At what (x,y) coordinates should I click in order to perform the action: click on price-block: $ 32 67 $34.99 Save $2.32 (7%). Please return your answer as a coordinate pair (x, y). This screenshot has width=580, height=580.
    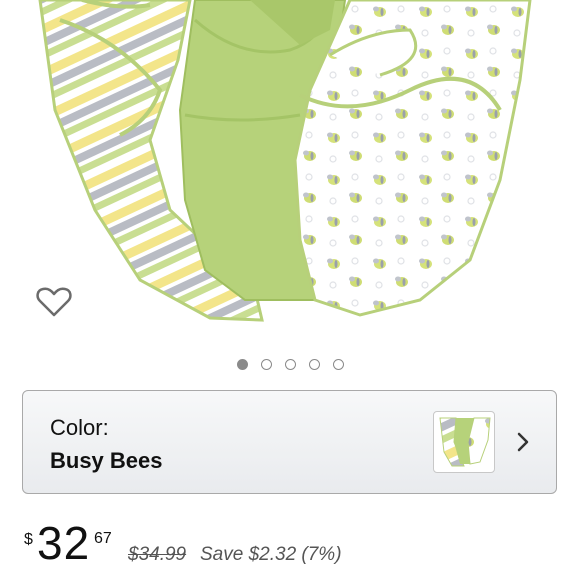
    Looking at the image, I should click on (302, 550).